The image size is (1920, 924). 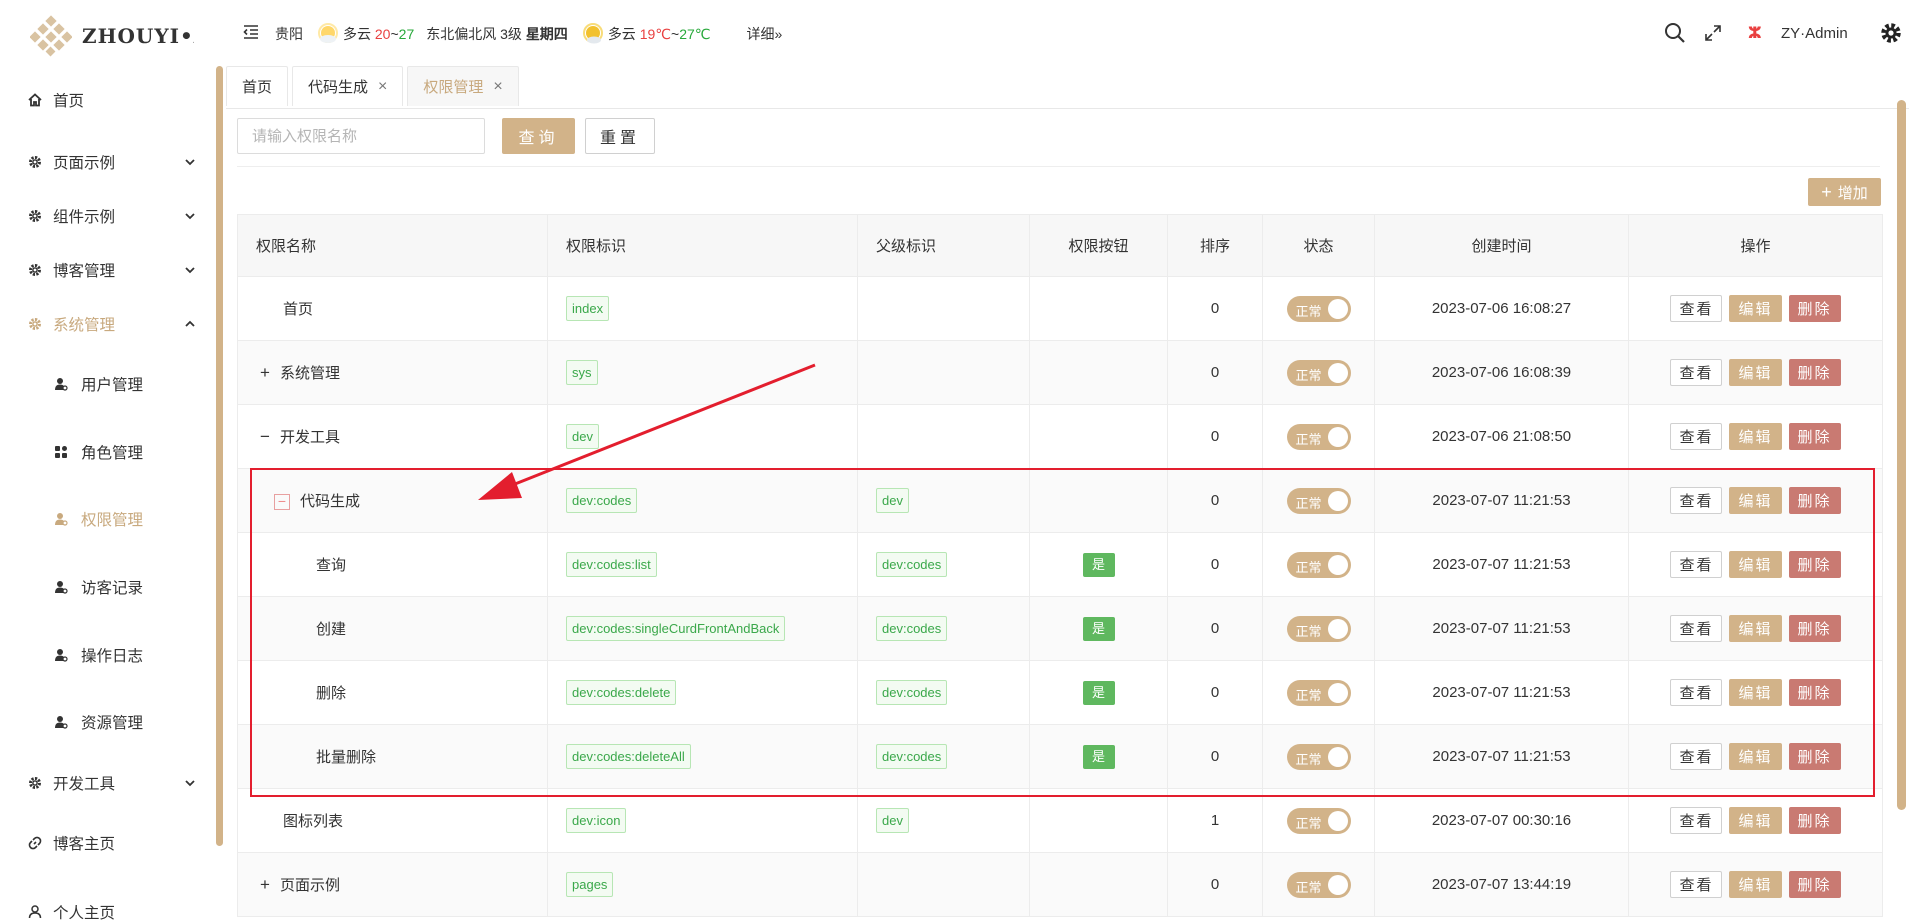 I want to click on sort-value: 1, so click(x=1215, y=820).